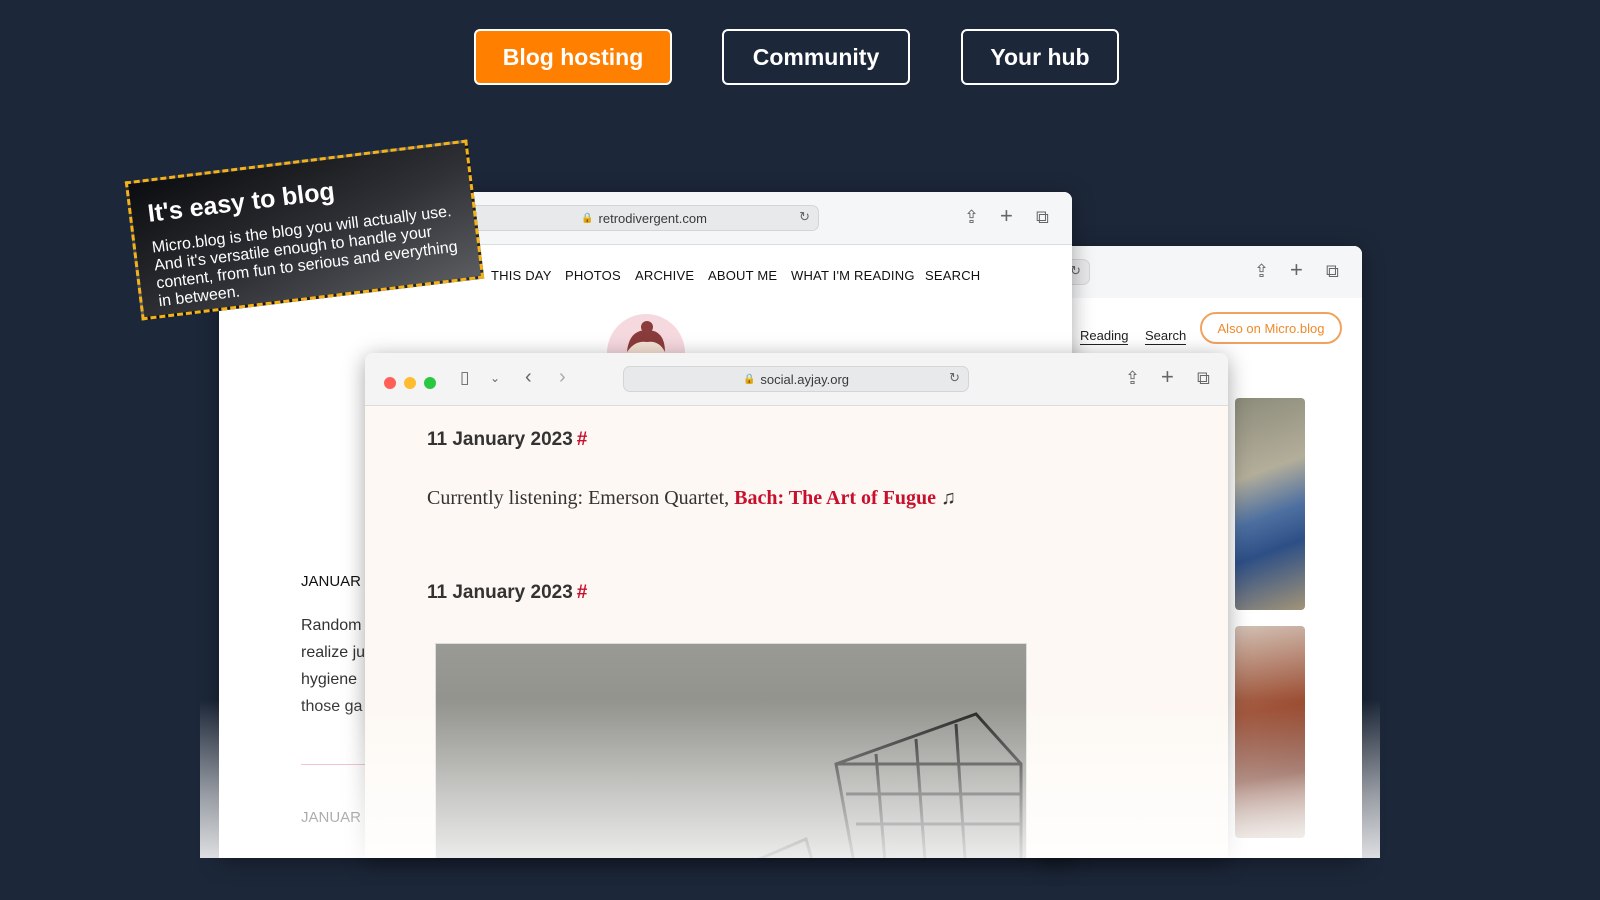 Image resolution: width=1600 pixels, height=900 pixels. Describe the element at coordinates (332, 706) in the screenshot. I see `entry-line: those ga` at that location.